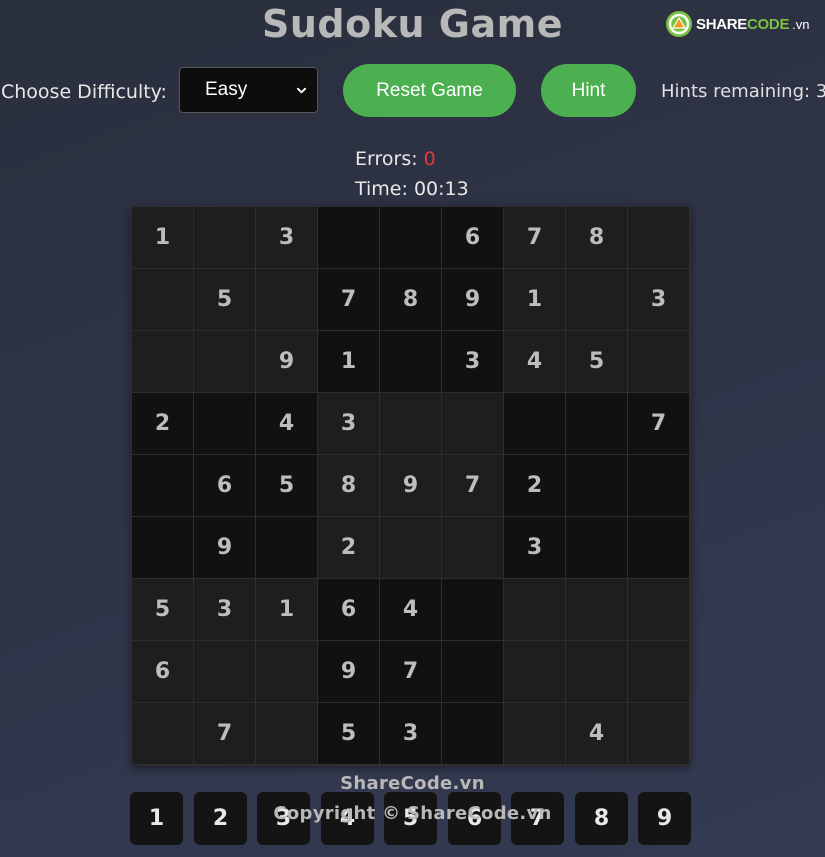 The width and height of the screenshot is (825, 857). Describe the element at coordinates (441, 189) in the screenshot. I see `time-value: 00:13` at that location.